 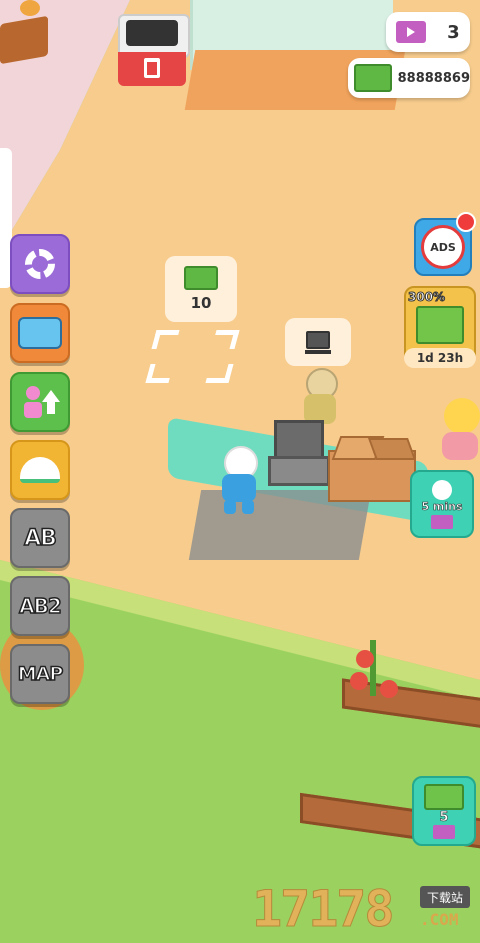 I want to click on tomato-plant, so click(x=375, y=670).